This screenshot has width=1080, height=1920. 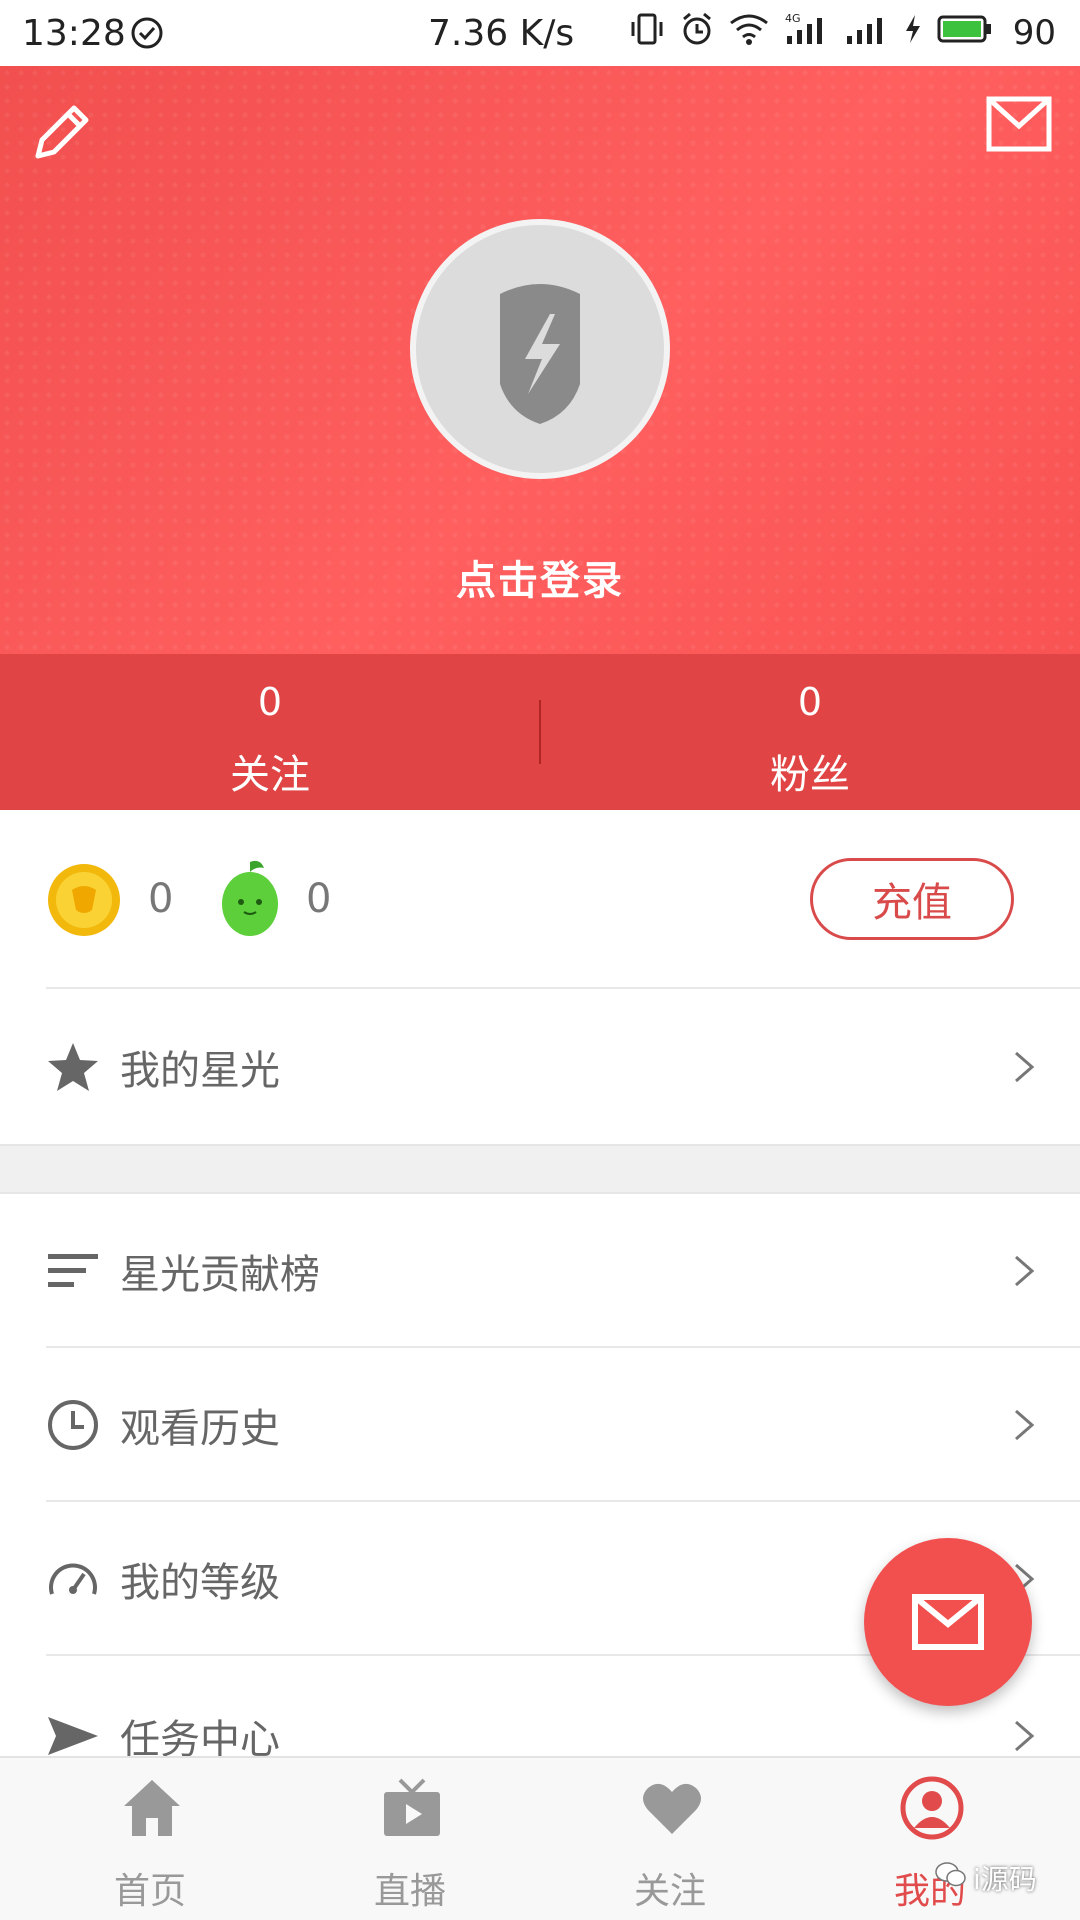 I want to click on signal-icon, so click(x=867, y=33).